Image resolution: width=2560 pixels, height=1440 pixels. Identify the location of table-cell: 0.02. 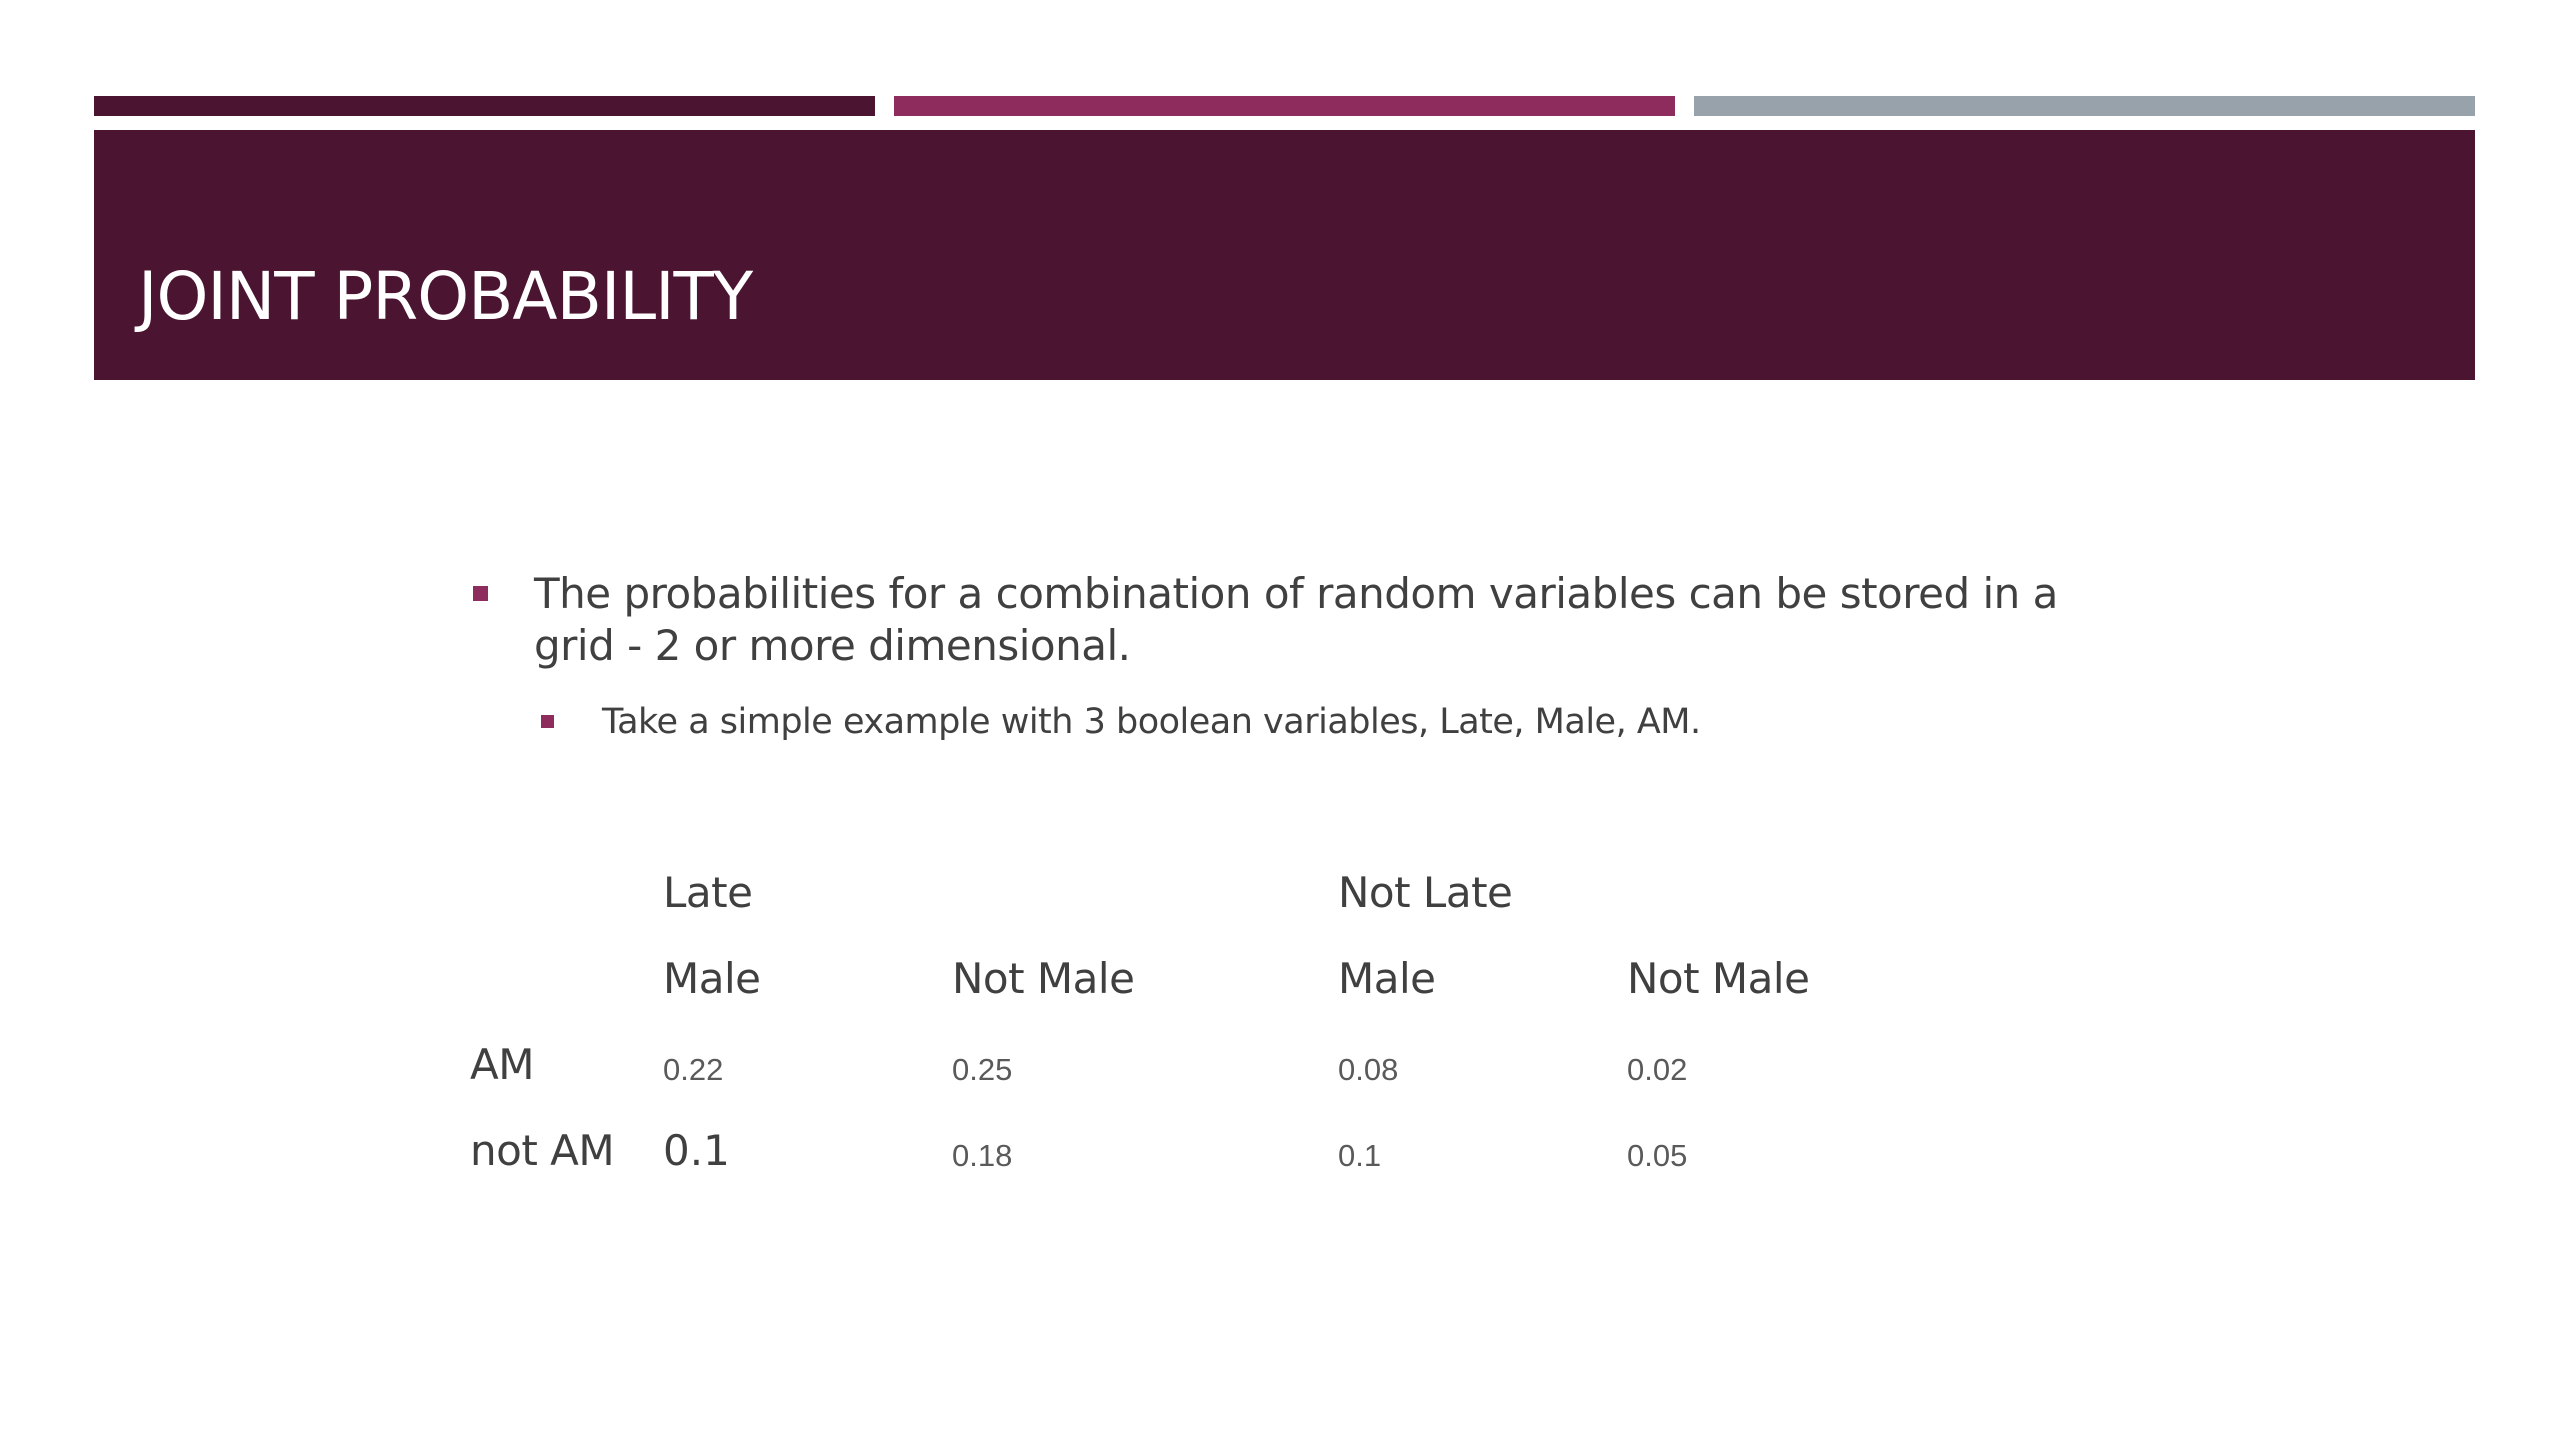
(1657, 1069).